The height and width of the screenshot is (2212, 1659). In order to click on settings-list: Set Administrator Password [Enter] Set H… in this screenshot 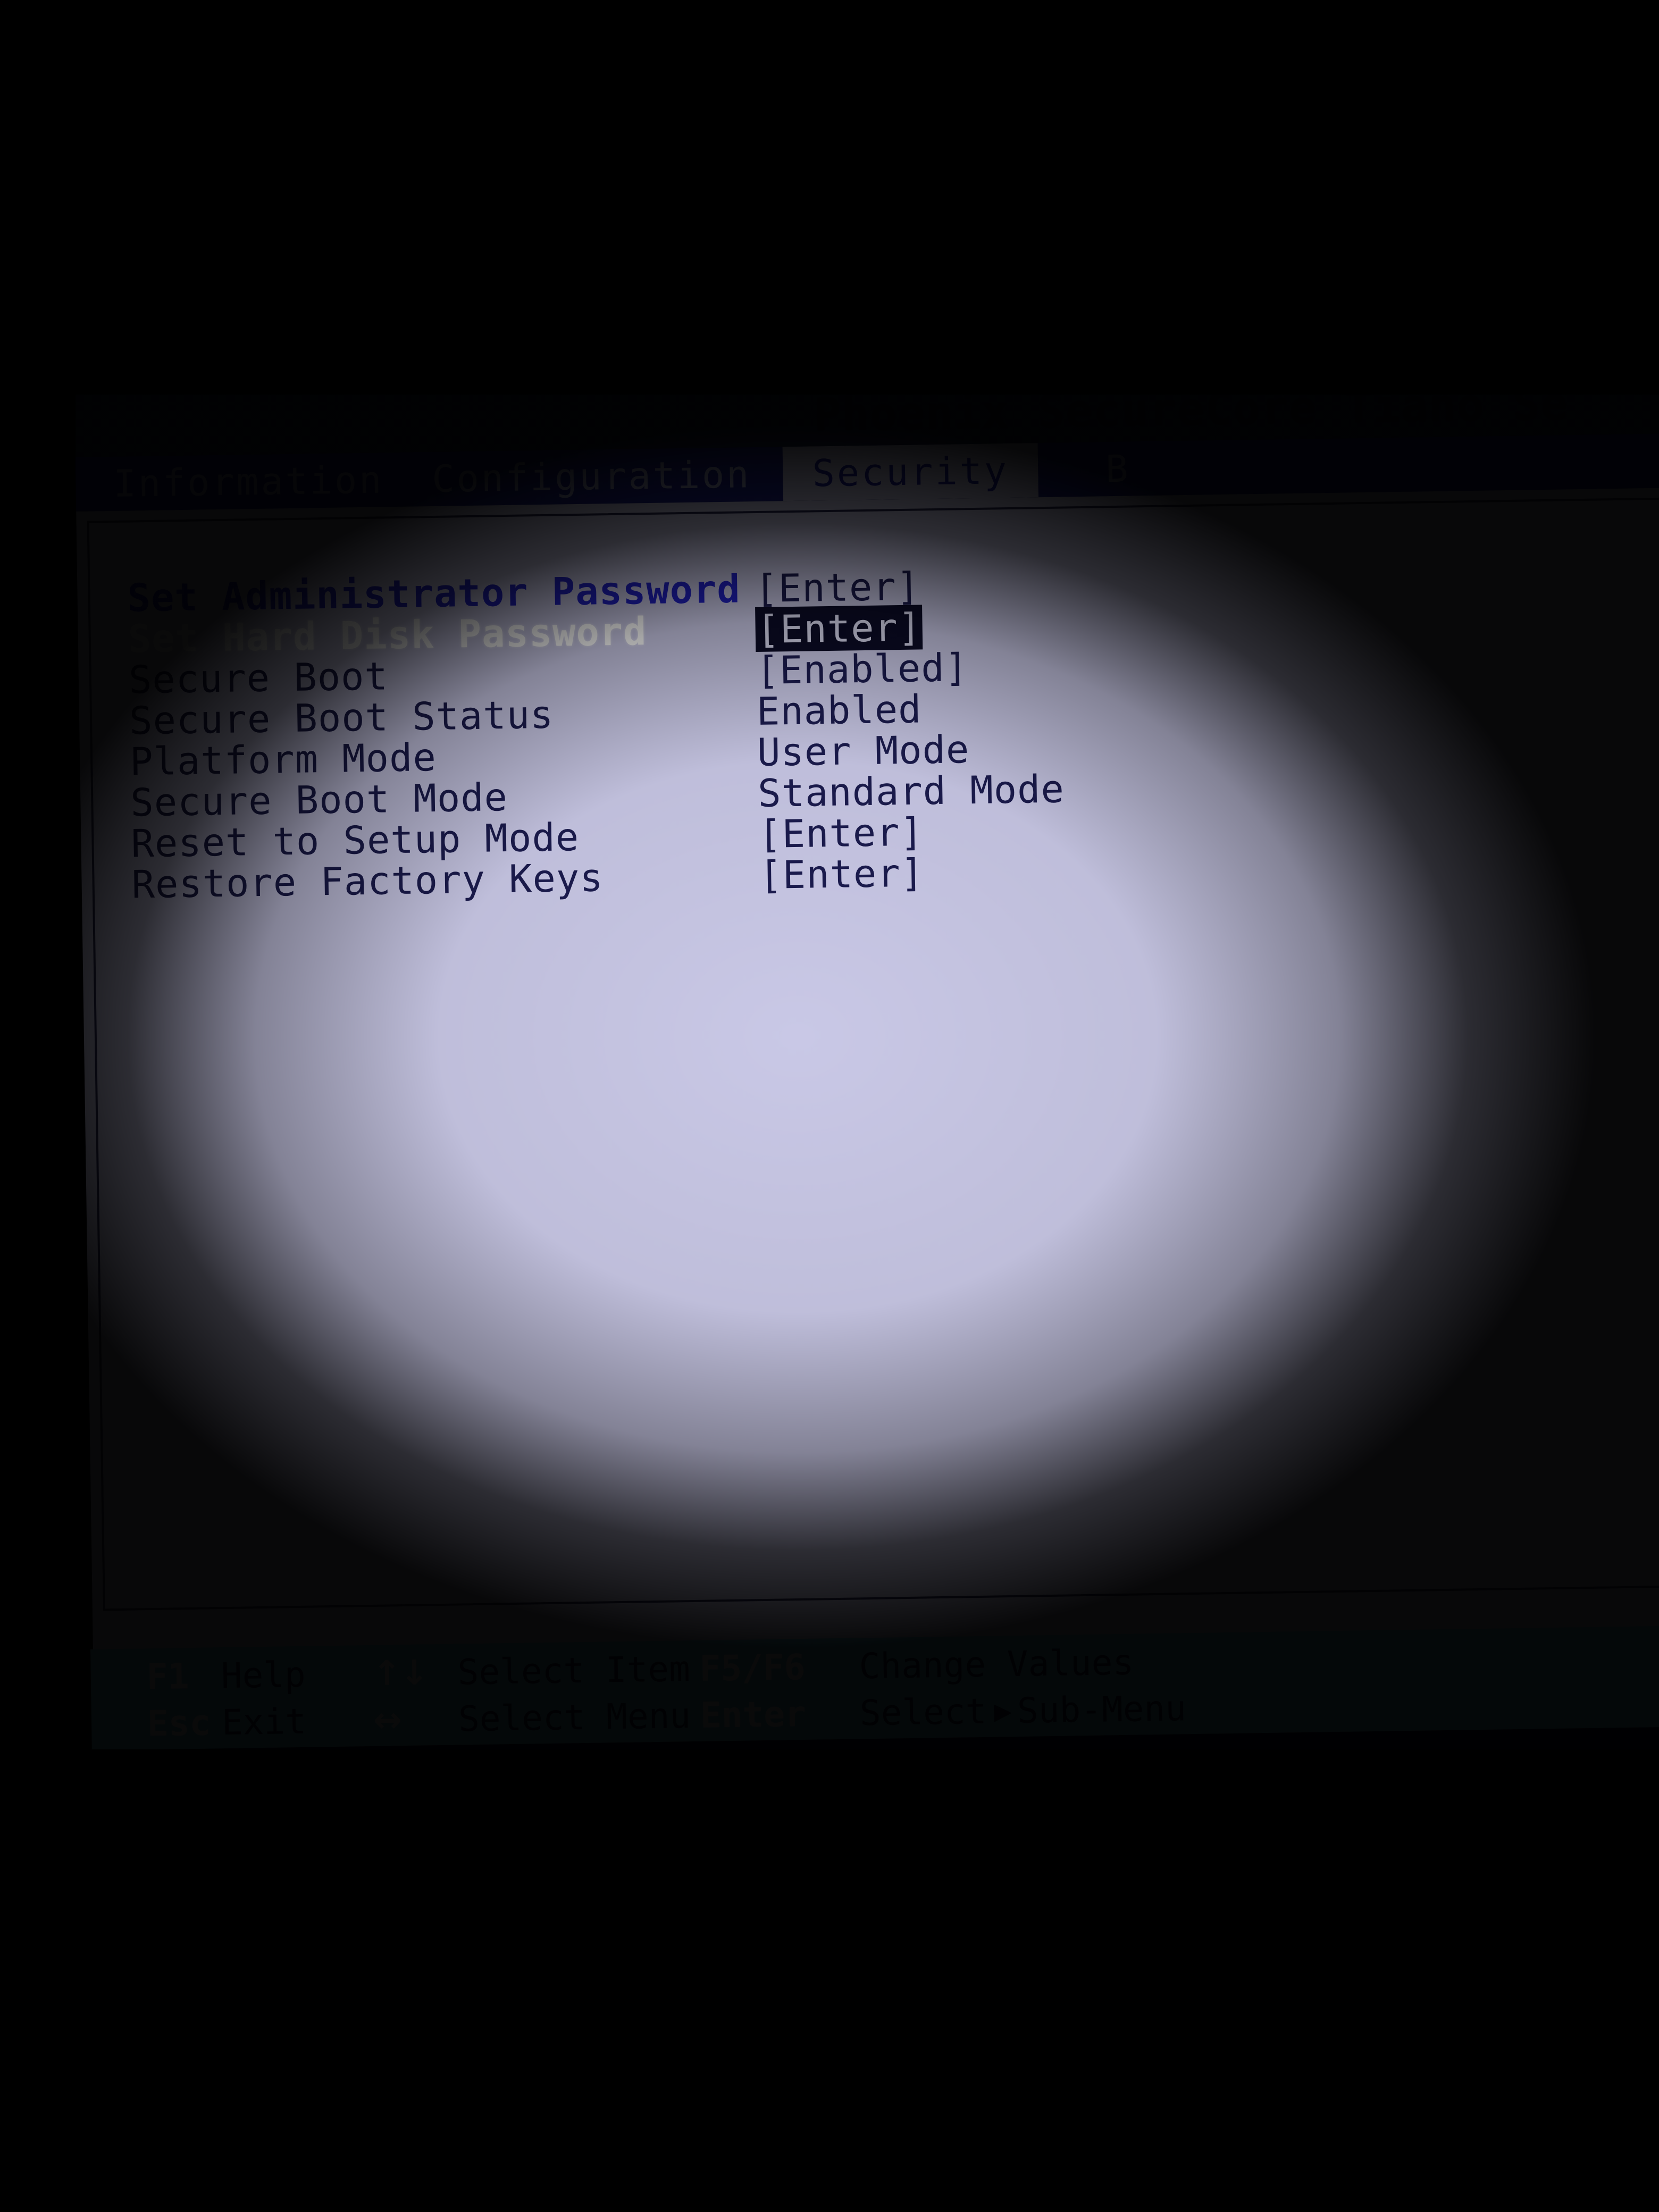, I will do `click(893, 729)`.